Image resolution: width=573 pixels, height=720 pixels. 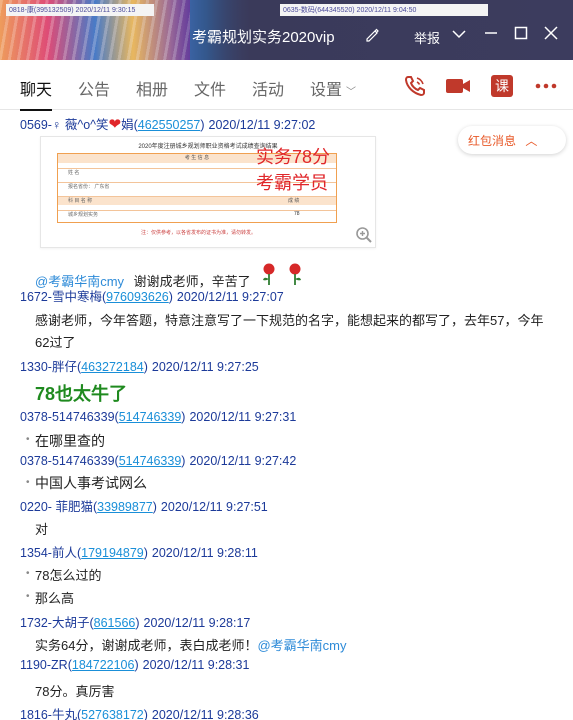 I want to click on window-title: 考霸规划实务2020vip, so click(x=263, y=37).